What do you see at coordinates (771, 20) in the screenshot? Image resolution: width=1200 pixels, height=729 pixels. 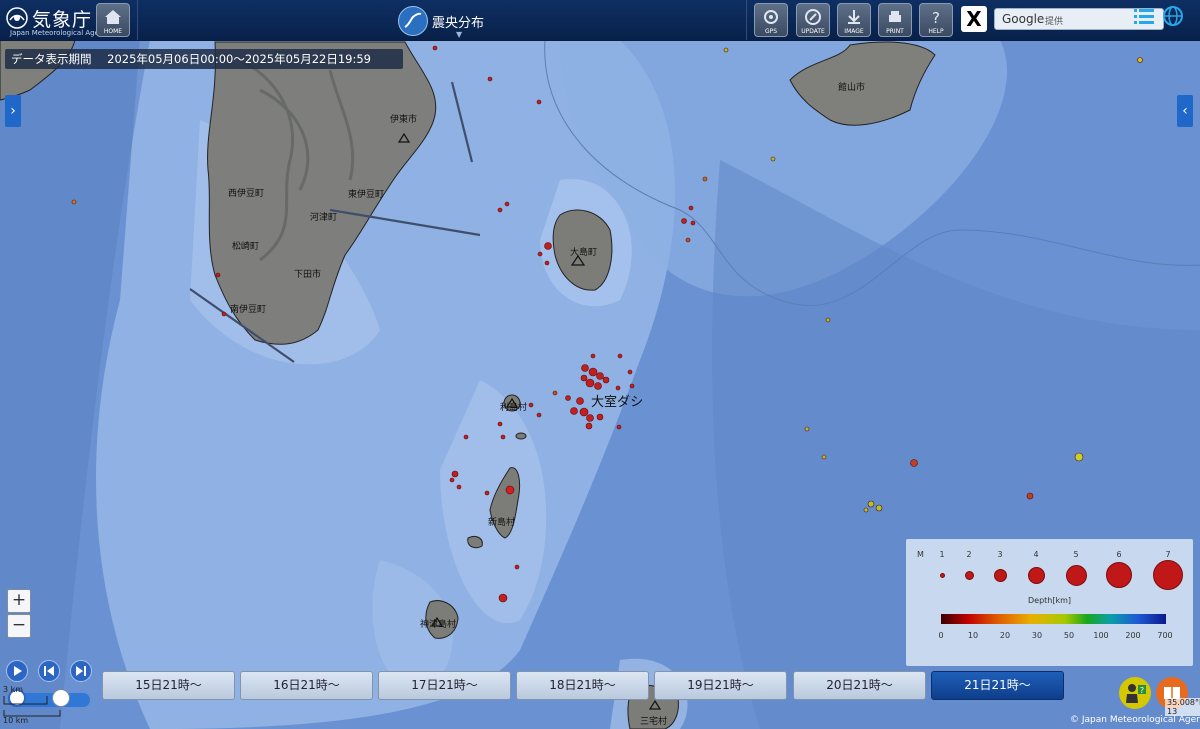 I see `gps-button: GPS` at bounding box center [771, 20].